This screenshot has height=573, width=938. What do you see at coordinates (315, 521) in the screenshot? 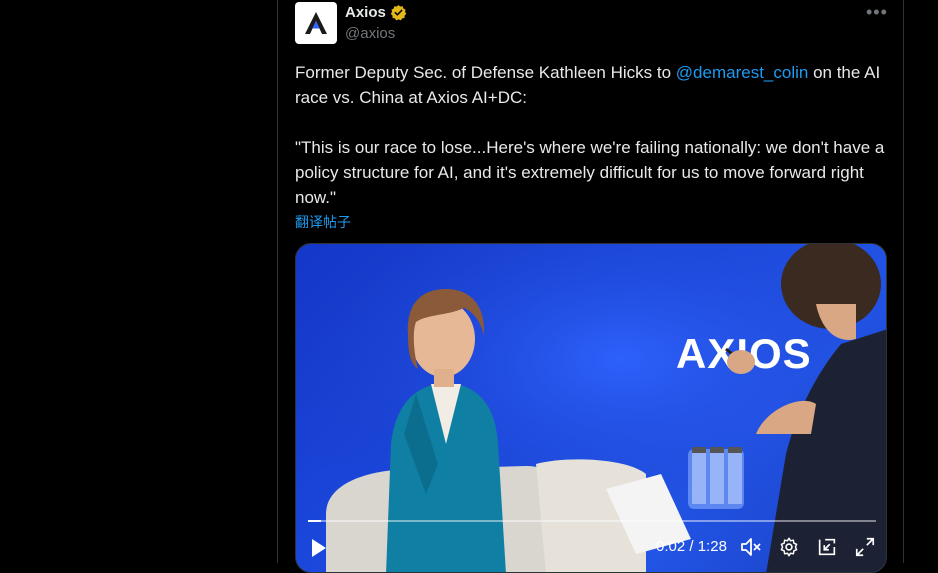
I see `video-progress-fill` at bounding box center [315, 521].